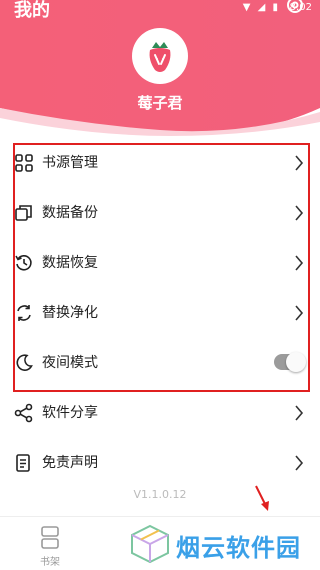  Describe the element at coordinates (160, 103) in the screenshot. I see `app-name: 莓子君` at that location.